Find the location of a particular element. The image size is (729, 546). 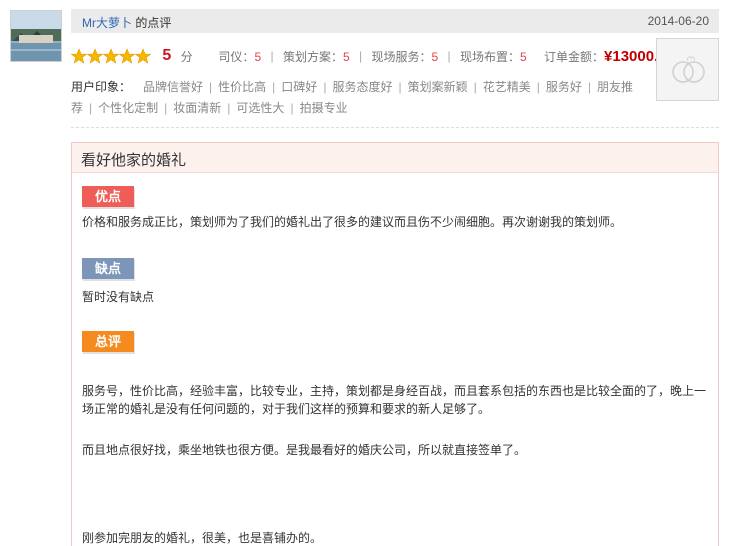

overall-score: 5 is located at coordinates (167, 55).